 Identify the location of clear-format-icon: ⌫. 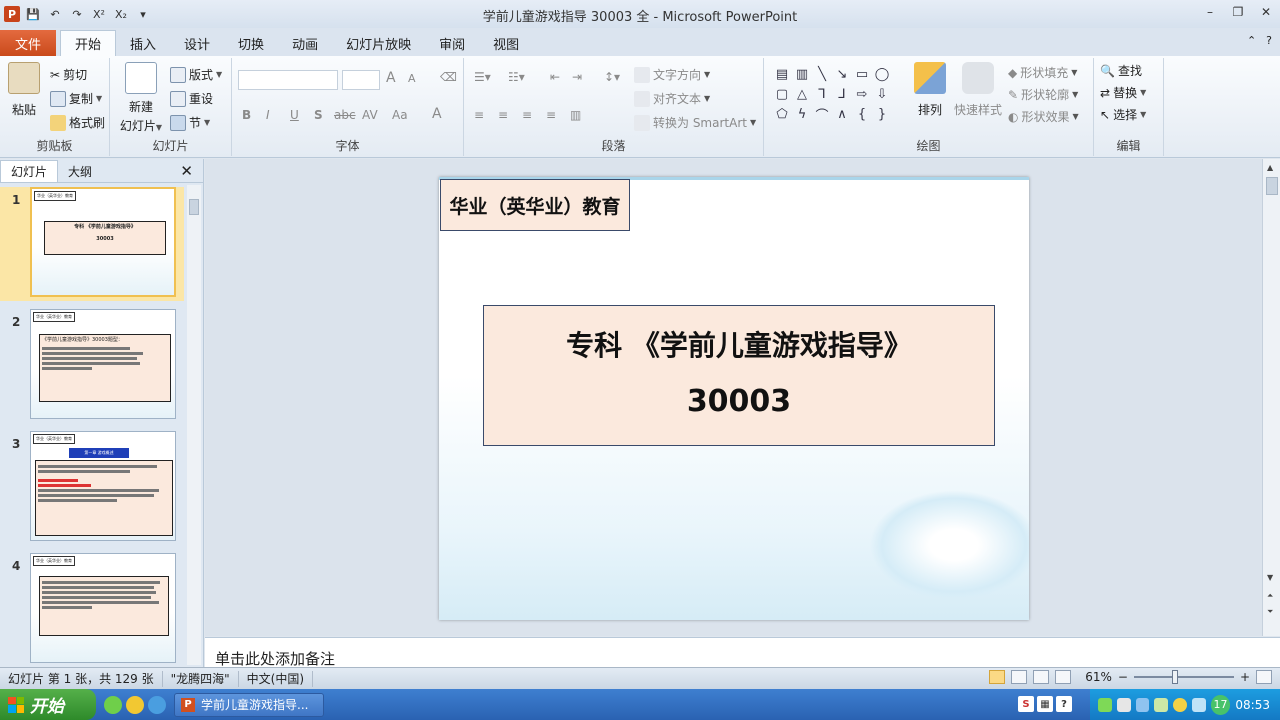
(448, 77).